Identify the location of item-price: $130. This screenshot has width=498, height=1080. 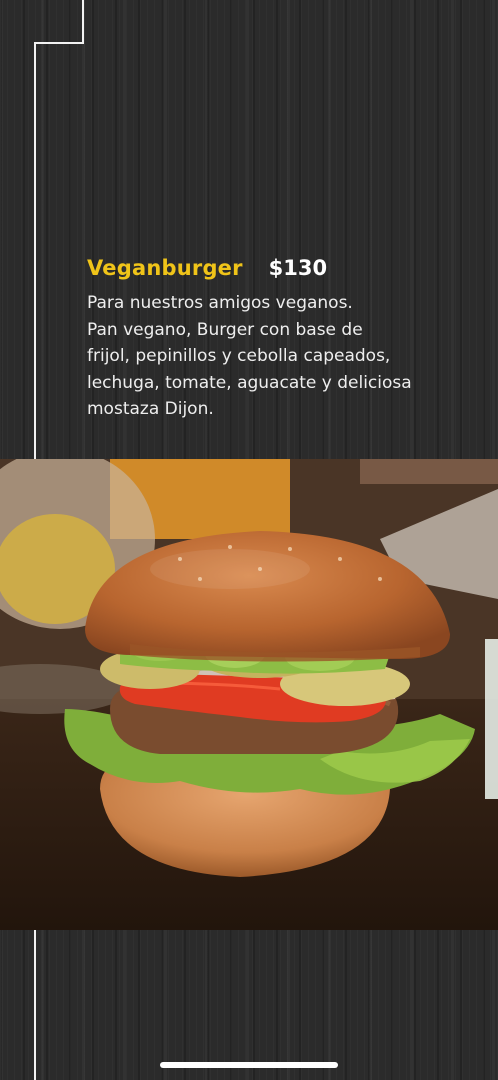
(298, 268).